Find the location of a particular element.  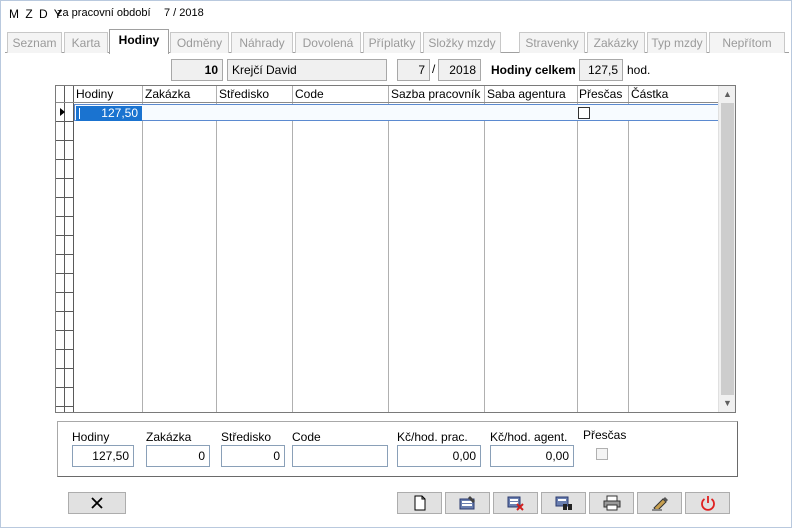

edit-record-button is located at coordinates (467, 503).